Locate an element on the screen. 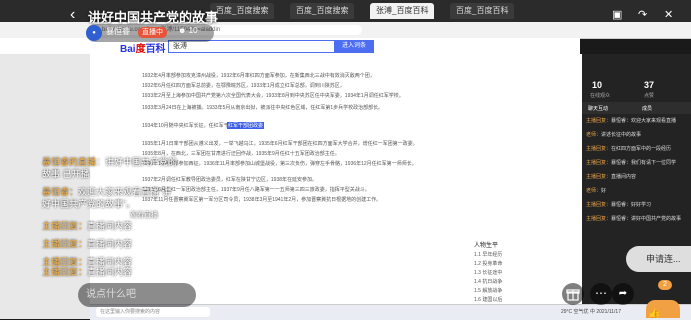  more-button: ⋯ is located at coordinates (601, 294).